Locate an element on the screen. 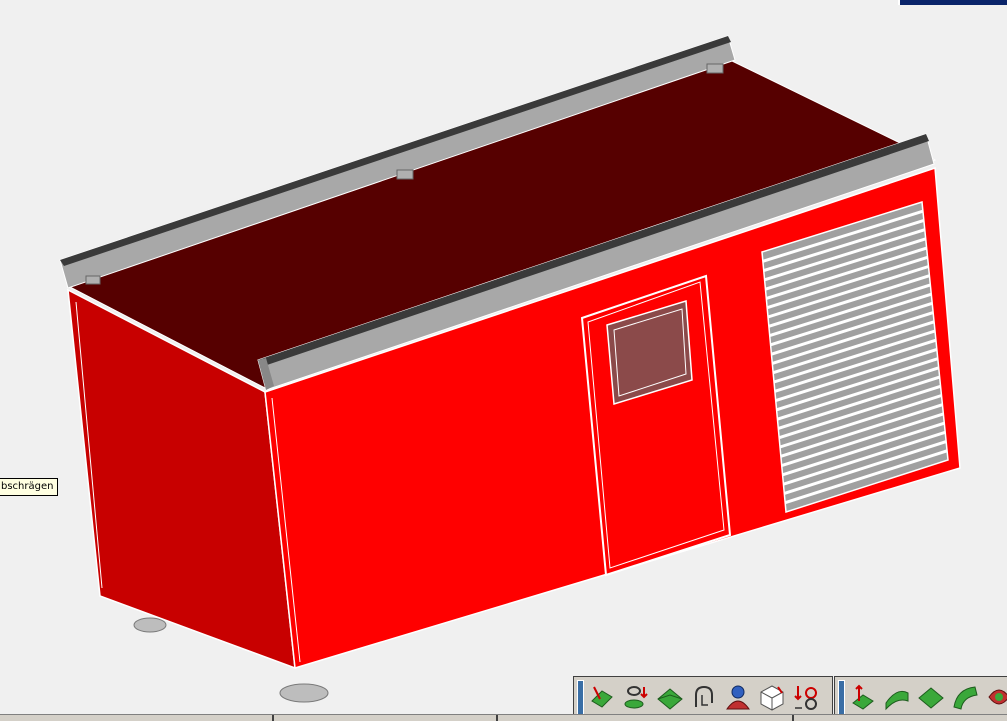 The width and height of the screenshot is (1007, 721). wire-hook-button is located at coordinates (704, 697).